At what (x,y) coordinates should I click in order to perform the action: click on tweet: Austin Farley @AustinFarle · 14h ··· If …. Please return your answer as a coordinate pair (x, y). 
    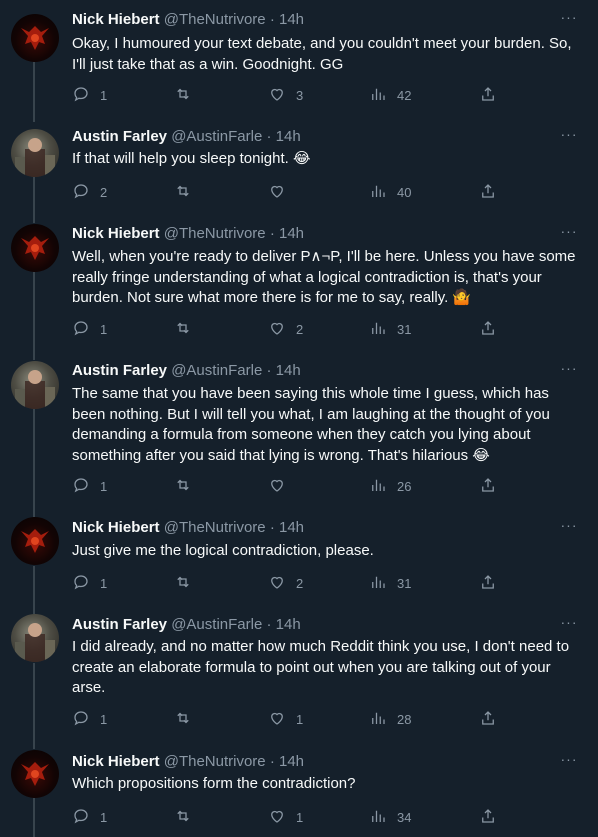
    Looking at the image, I should click on (299, 163).